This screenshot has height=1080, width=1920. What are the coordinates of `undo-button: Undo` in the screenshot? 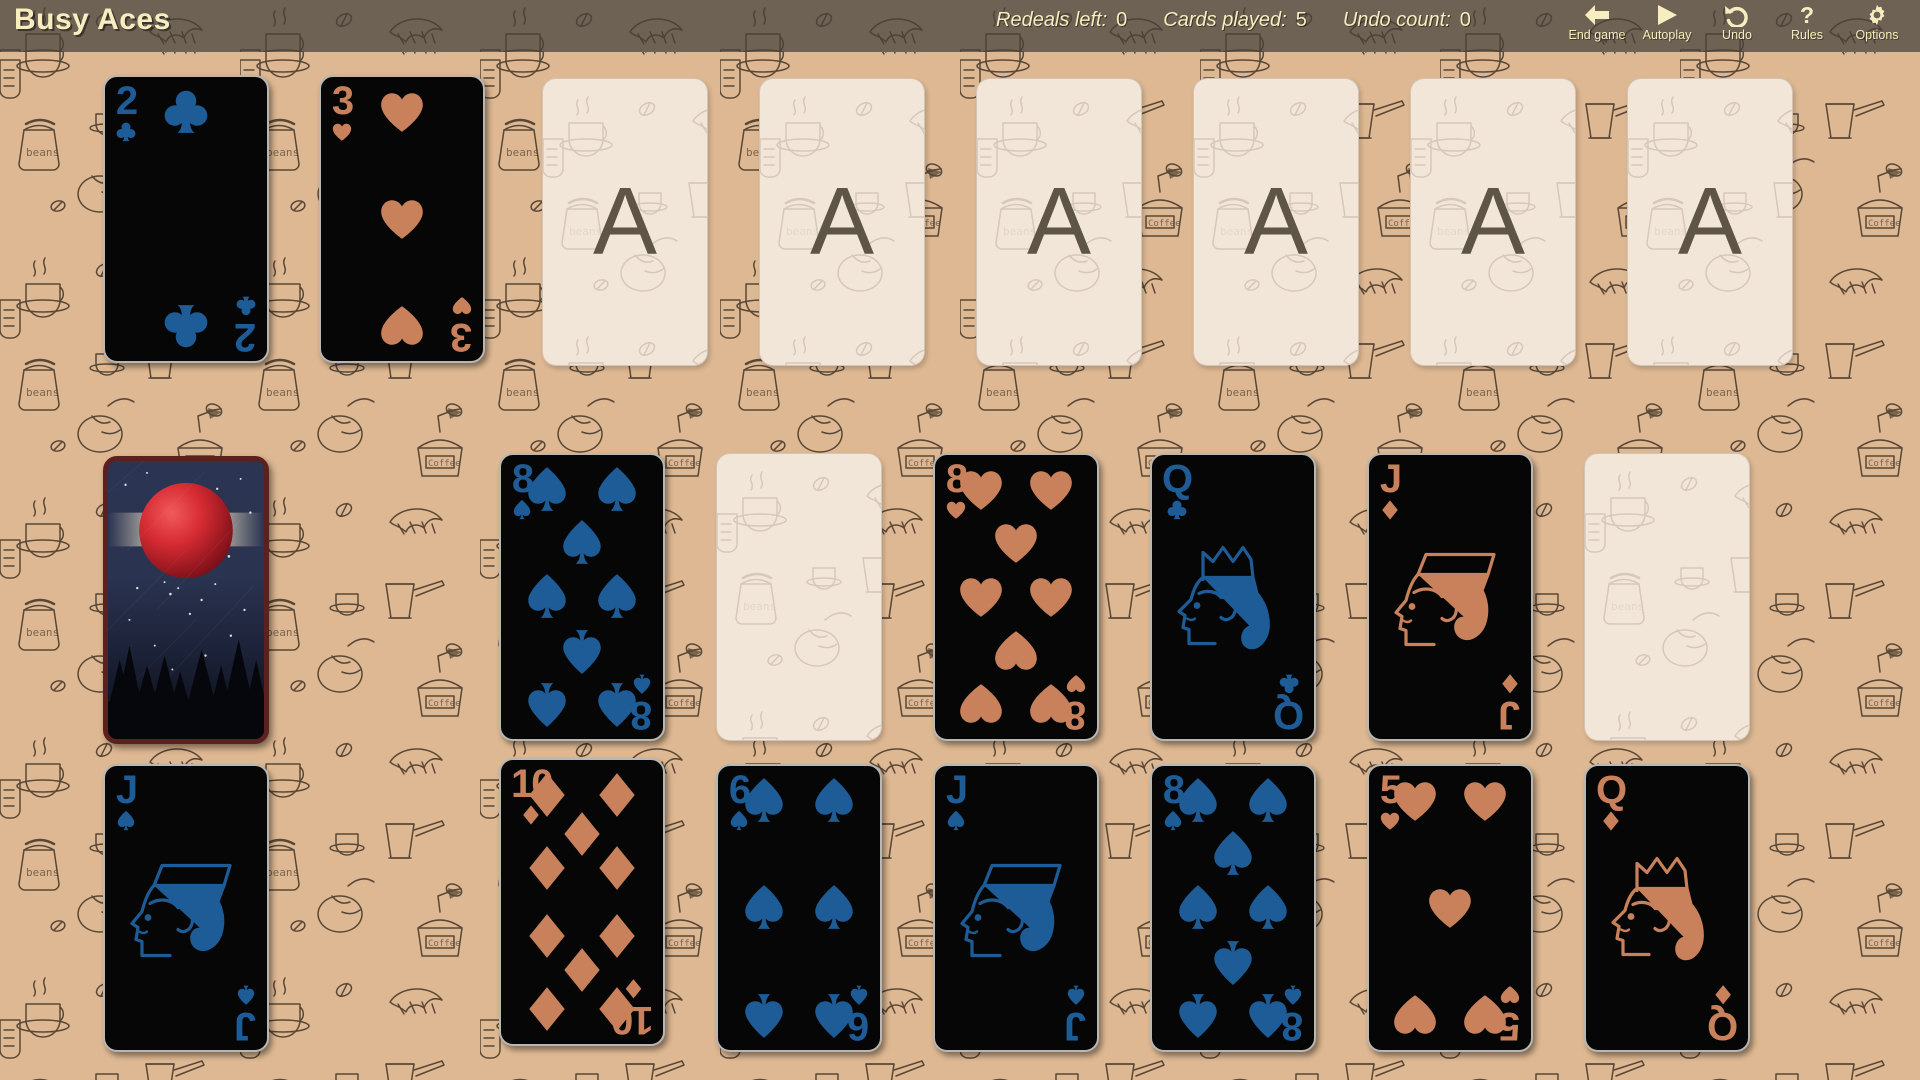 It's located at (1737, 26).